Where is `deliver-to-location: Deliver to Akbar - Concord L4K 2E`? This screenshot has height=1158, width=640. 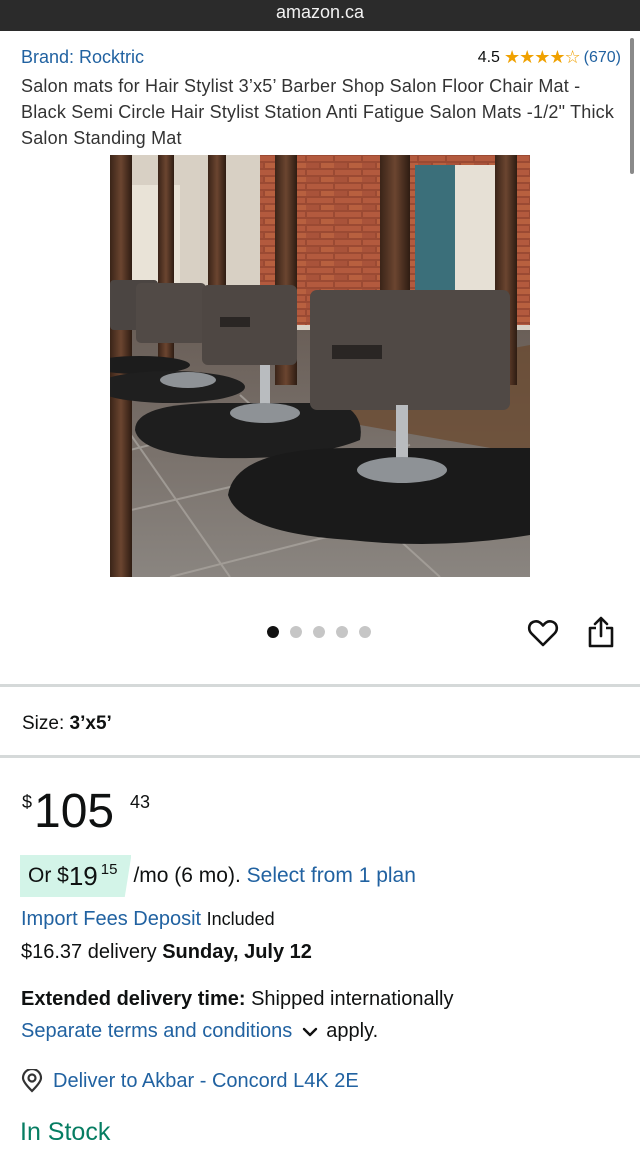 deliver-to-location: Deliver to Akbar - Concord L4K 2E is located at coordinates (190, 1081).